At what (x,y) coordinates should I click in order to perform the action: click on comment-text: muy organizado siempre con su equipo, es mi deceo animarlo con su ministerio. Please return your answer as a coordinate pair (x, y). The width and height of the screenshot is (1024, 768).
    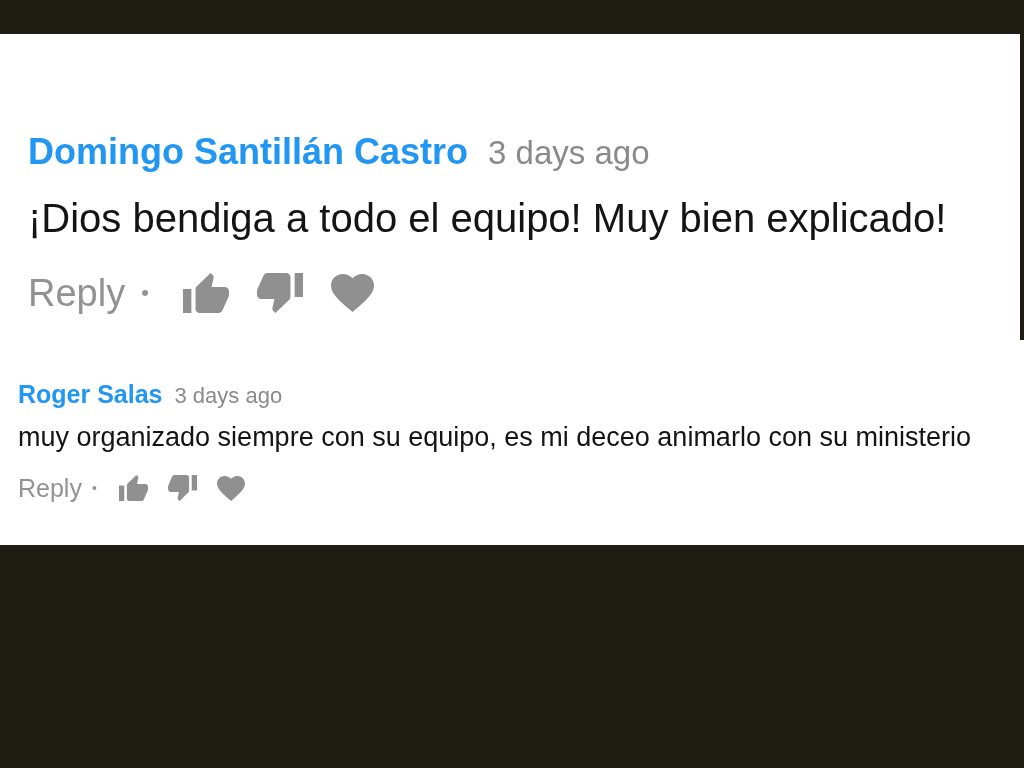
    Looking at the image, I should click on (495, 437).